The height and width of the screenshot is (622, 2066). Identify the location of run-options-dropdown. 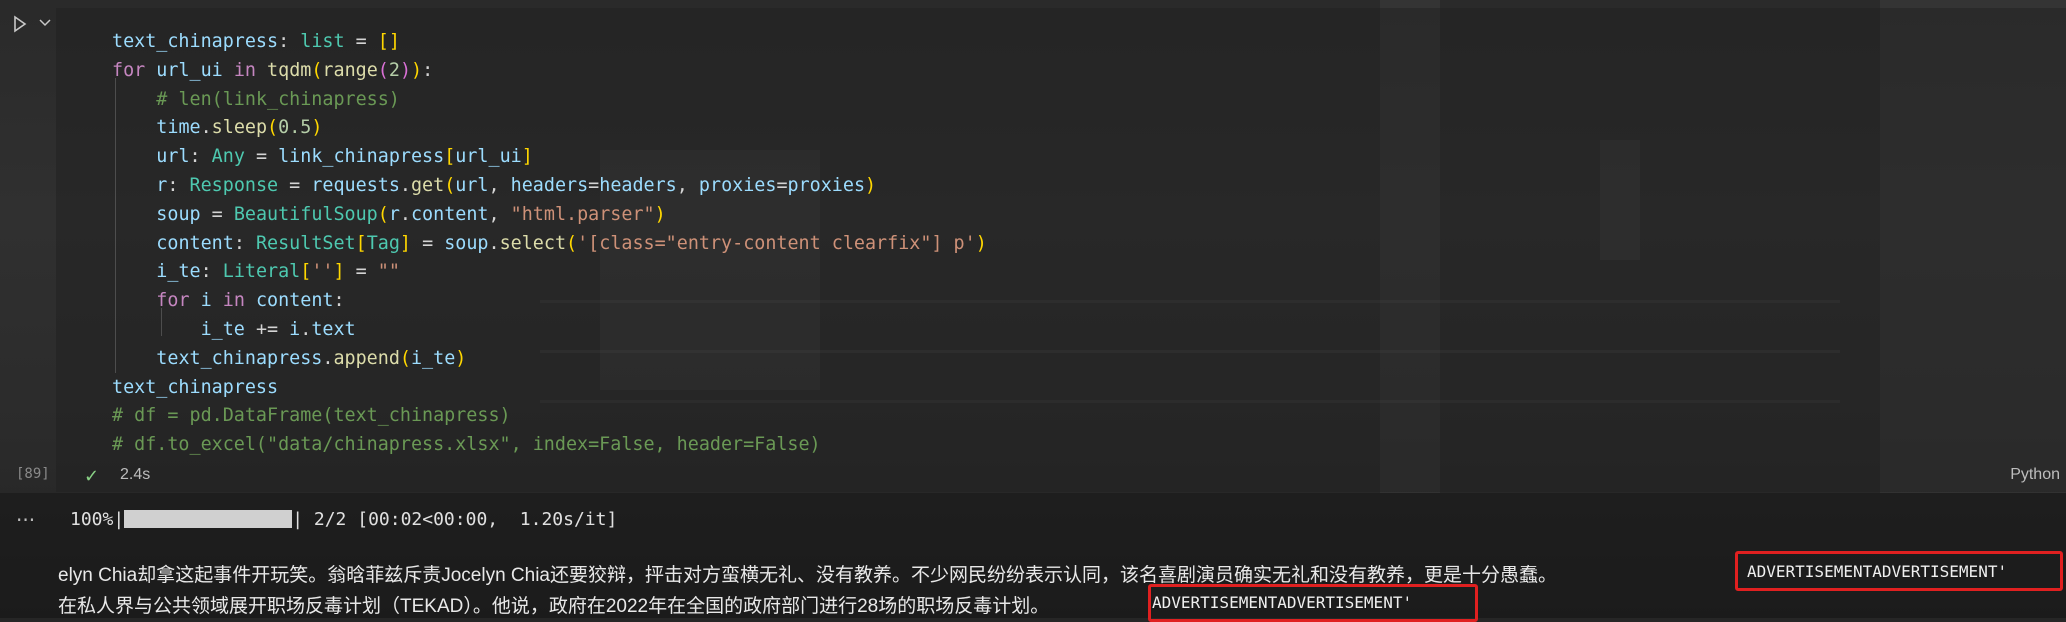
(45, 23).